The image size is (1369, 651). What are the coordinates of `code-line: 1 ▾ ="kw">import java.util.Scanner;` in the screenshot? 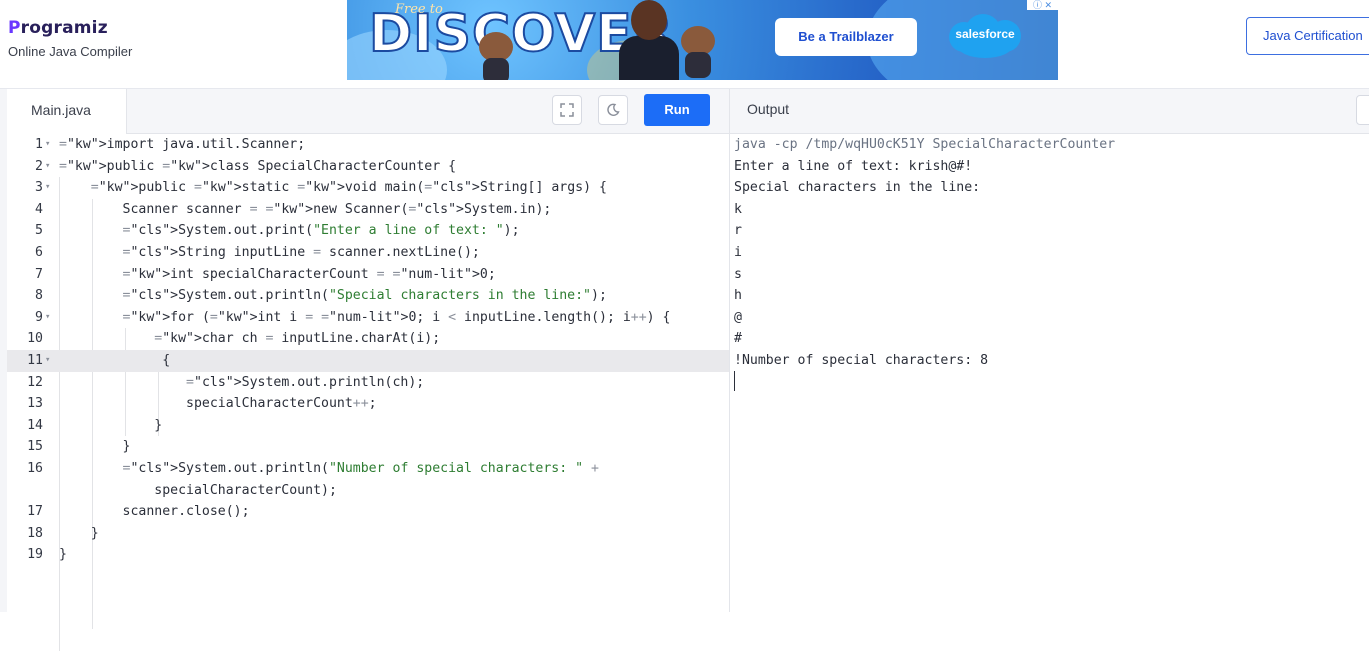 It's located at (368, 145).